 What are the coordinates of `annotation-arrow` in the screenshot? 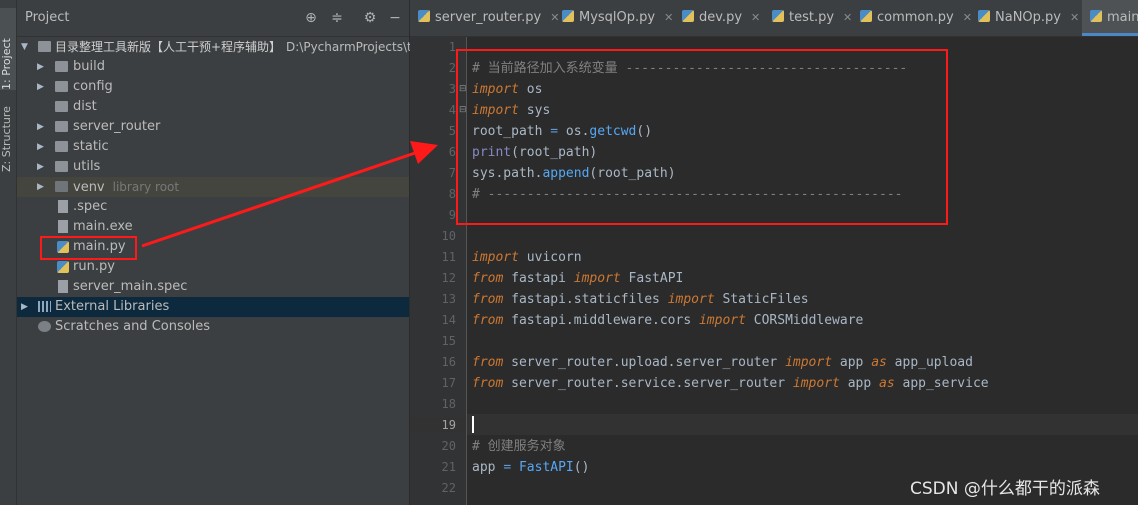 It's located at (289, 194).